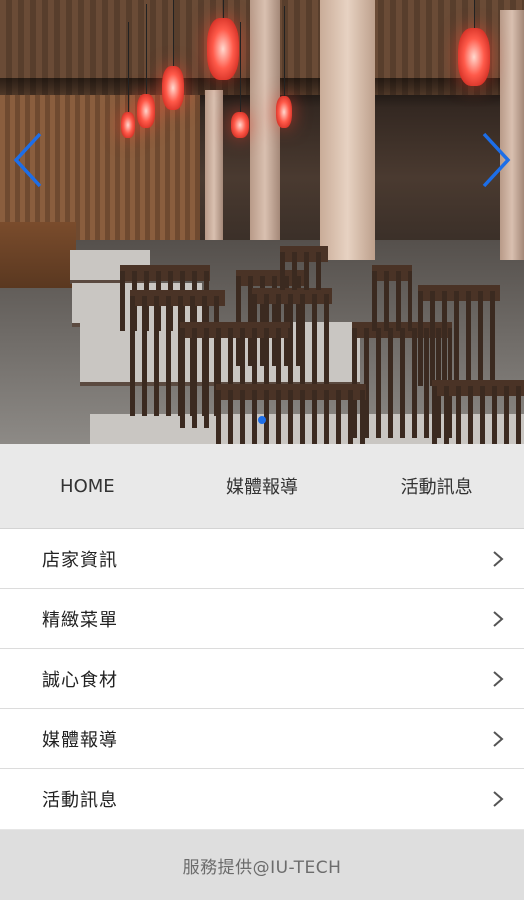  Describe the element at coordinates (80, 740) in the screenshot. I see `list-item-label: 媒體報導` at that location.